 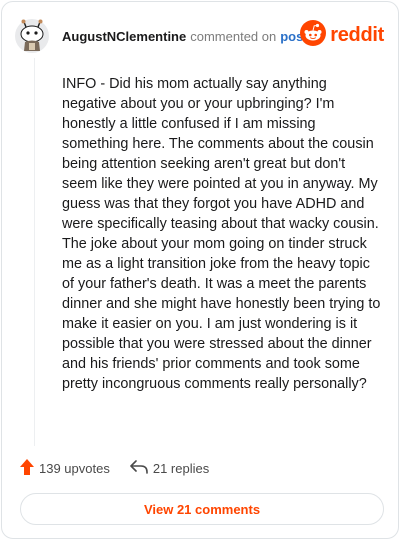 I want to click on thread-line, so click(x=34, y=252).